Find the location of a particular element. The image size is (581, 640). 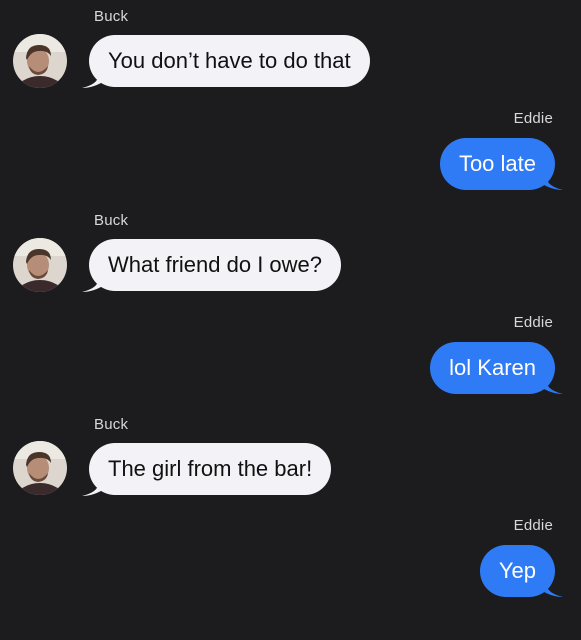

message-bubble-incoming: The girl from the bar! is located at coordinates (210, 469).